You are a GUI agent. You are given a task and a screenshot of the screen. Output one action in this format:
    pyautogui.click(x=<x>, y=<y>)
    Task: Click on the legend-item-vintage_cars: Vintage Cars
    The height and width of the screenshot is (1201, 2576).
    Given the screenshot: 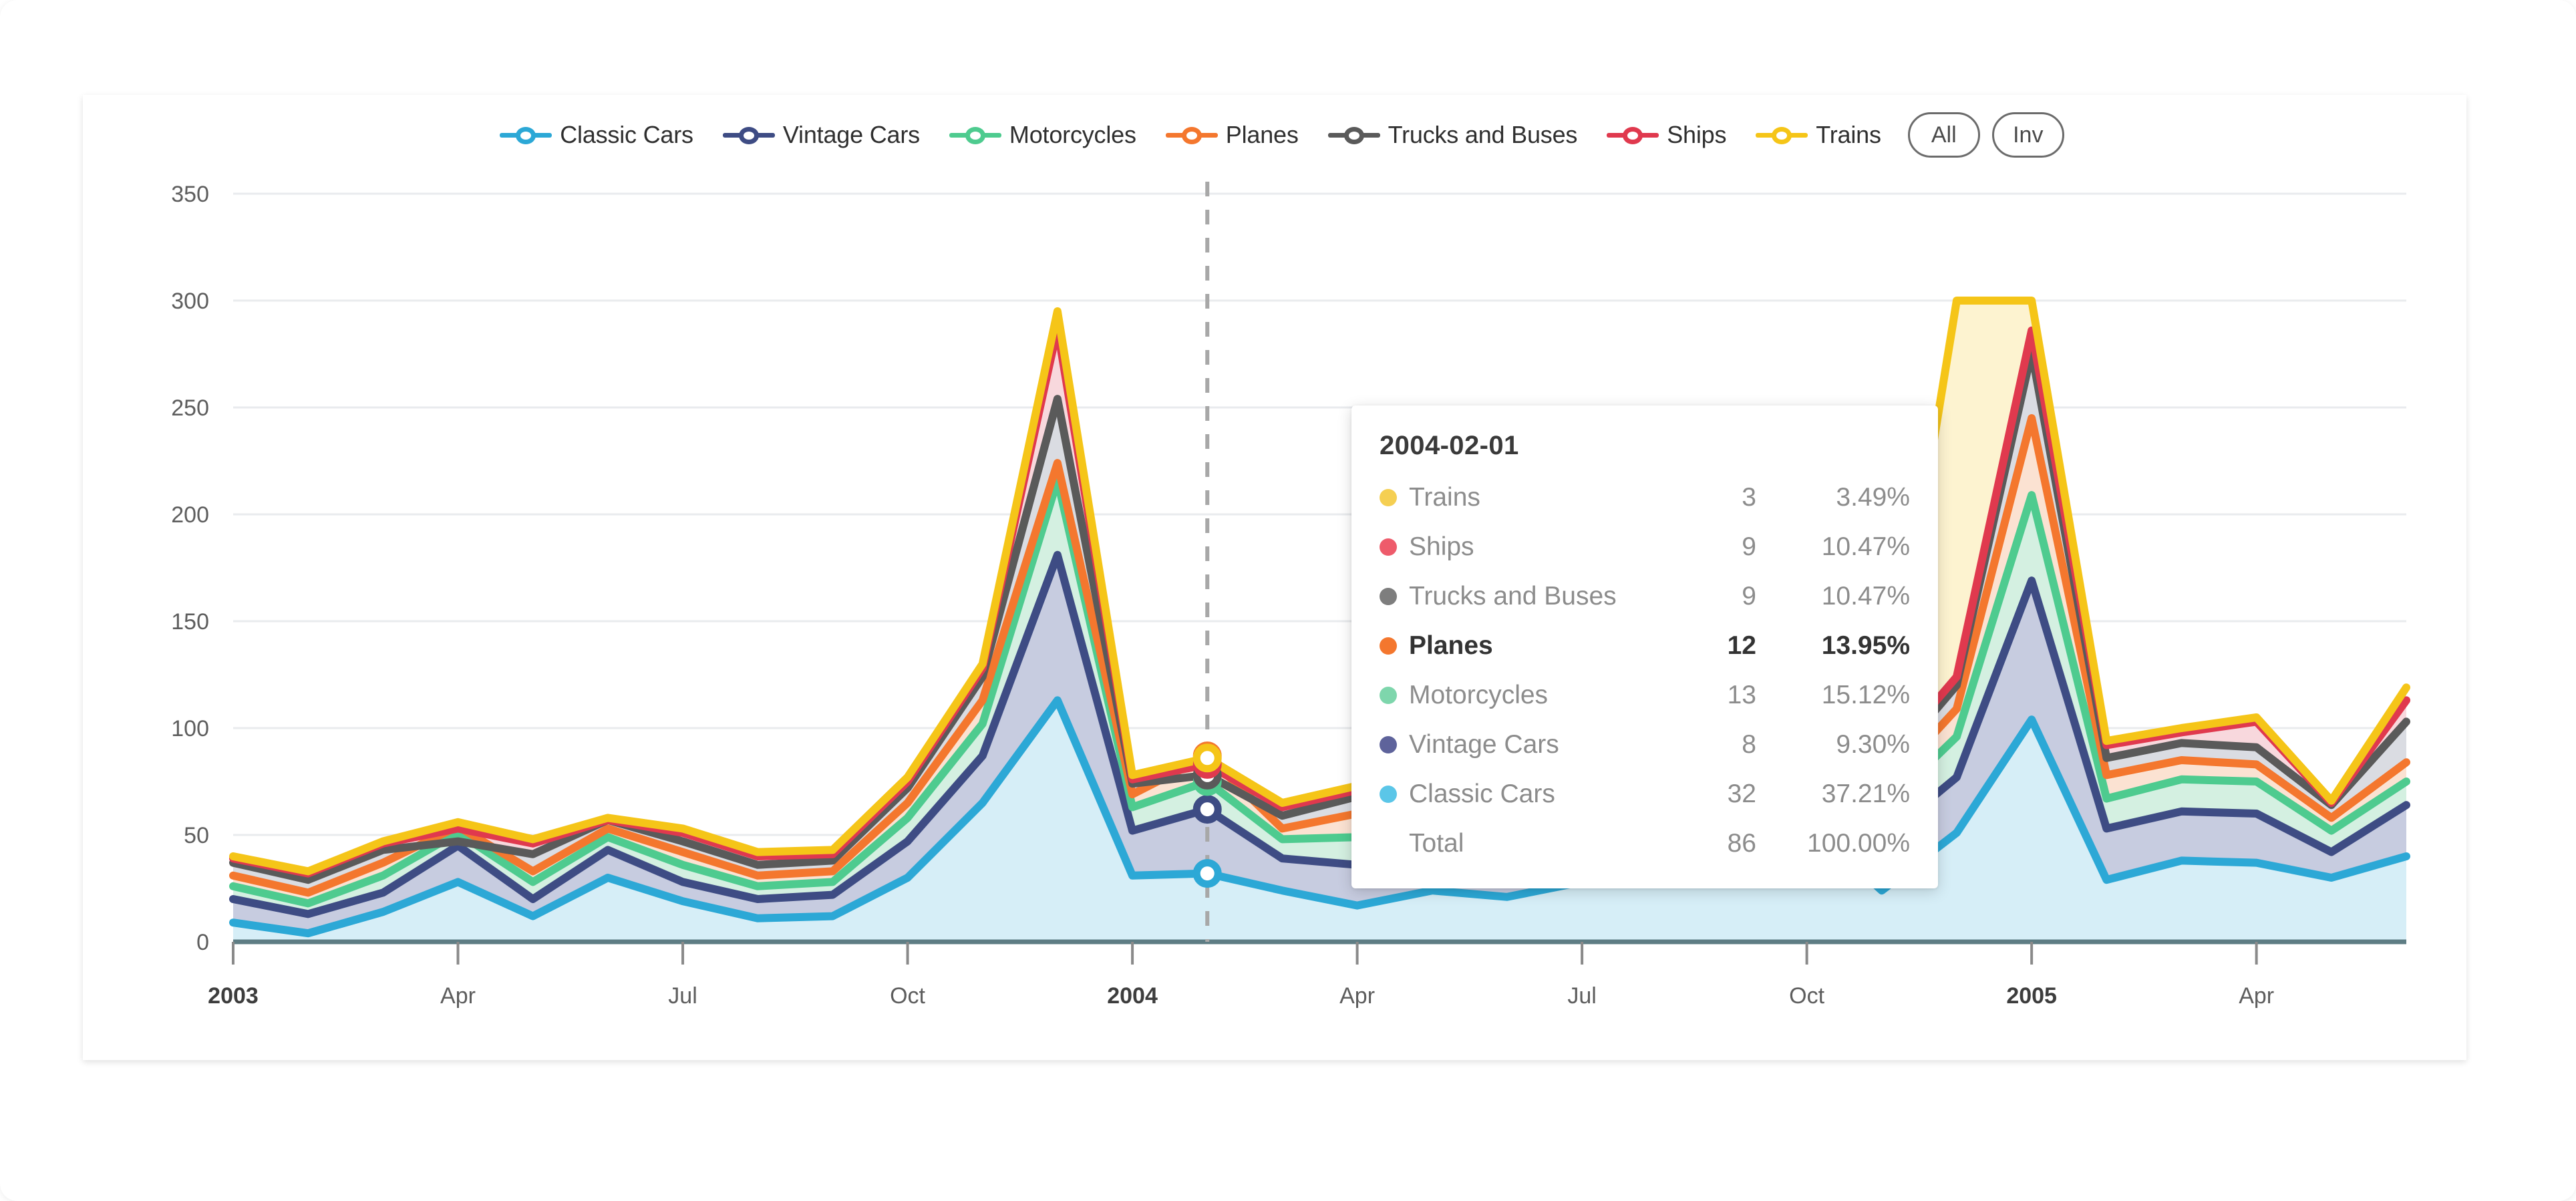 What is the action you would take?
    pyautogui.click(x=821, y=135)
    